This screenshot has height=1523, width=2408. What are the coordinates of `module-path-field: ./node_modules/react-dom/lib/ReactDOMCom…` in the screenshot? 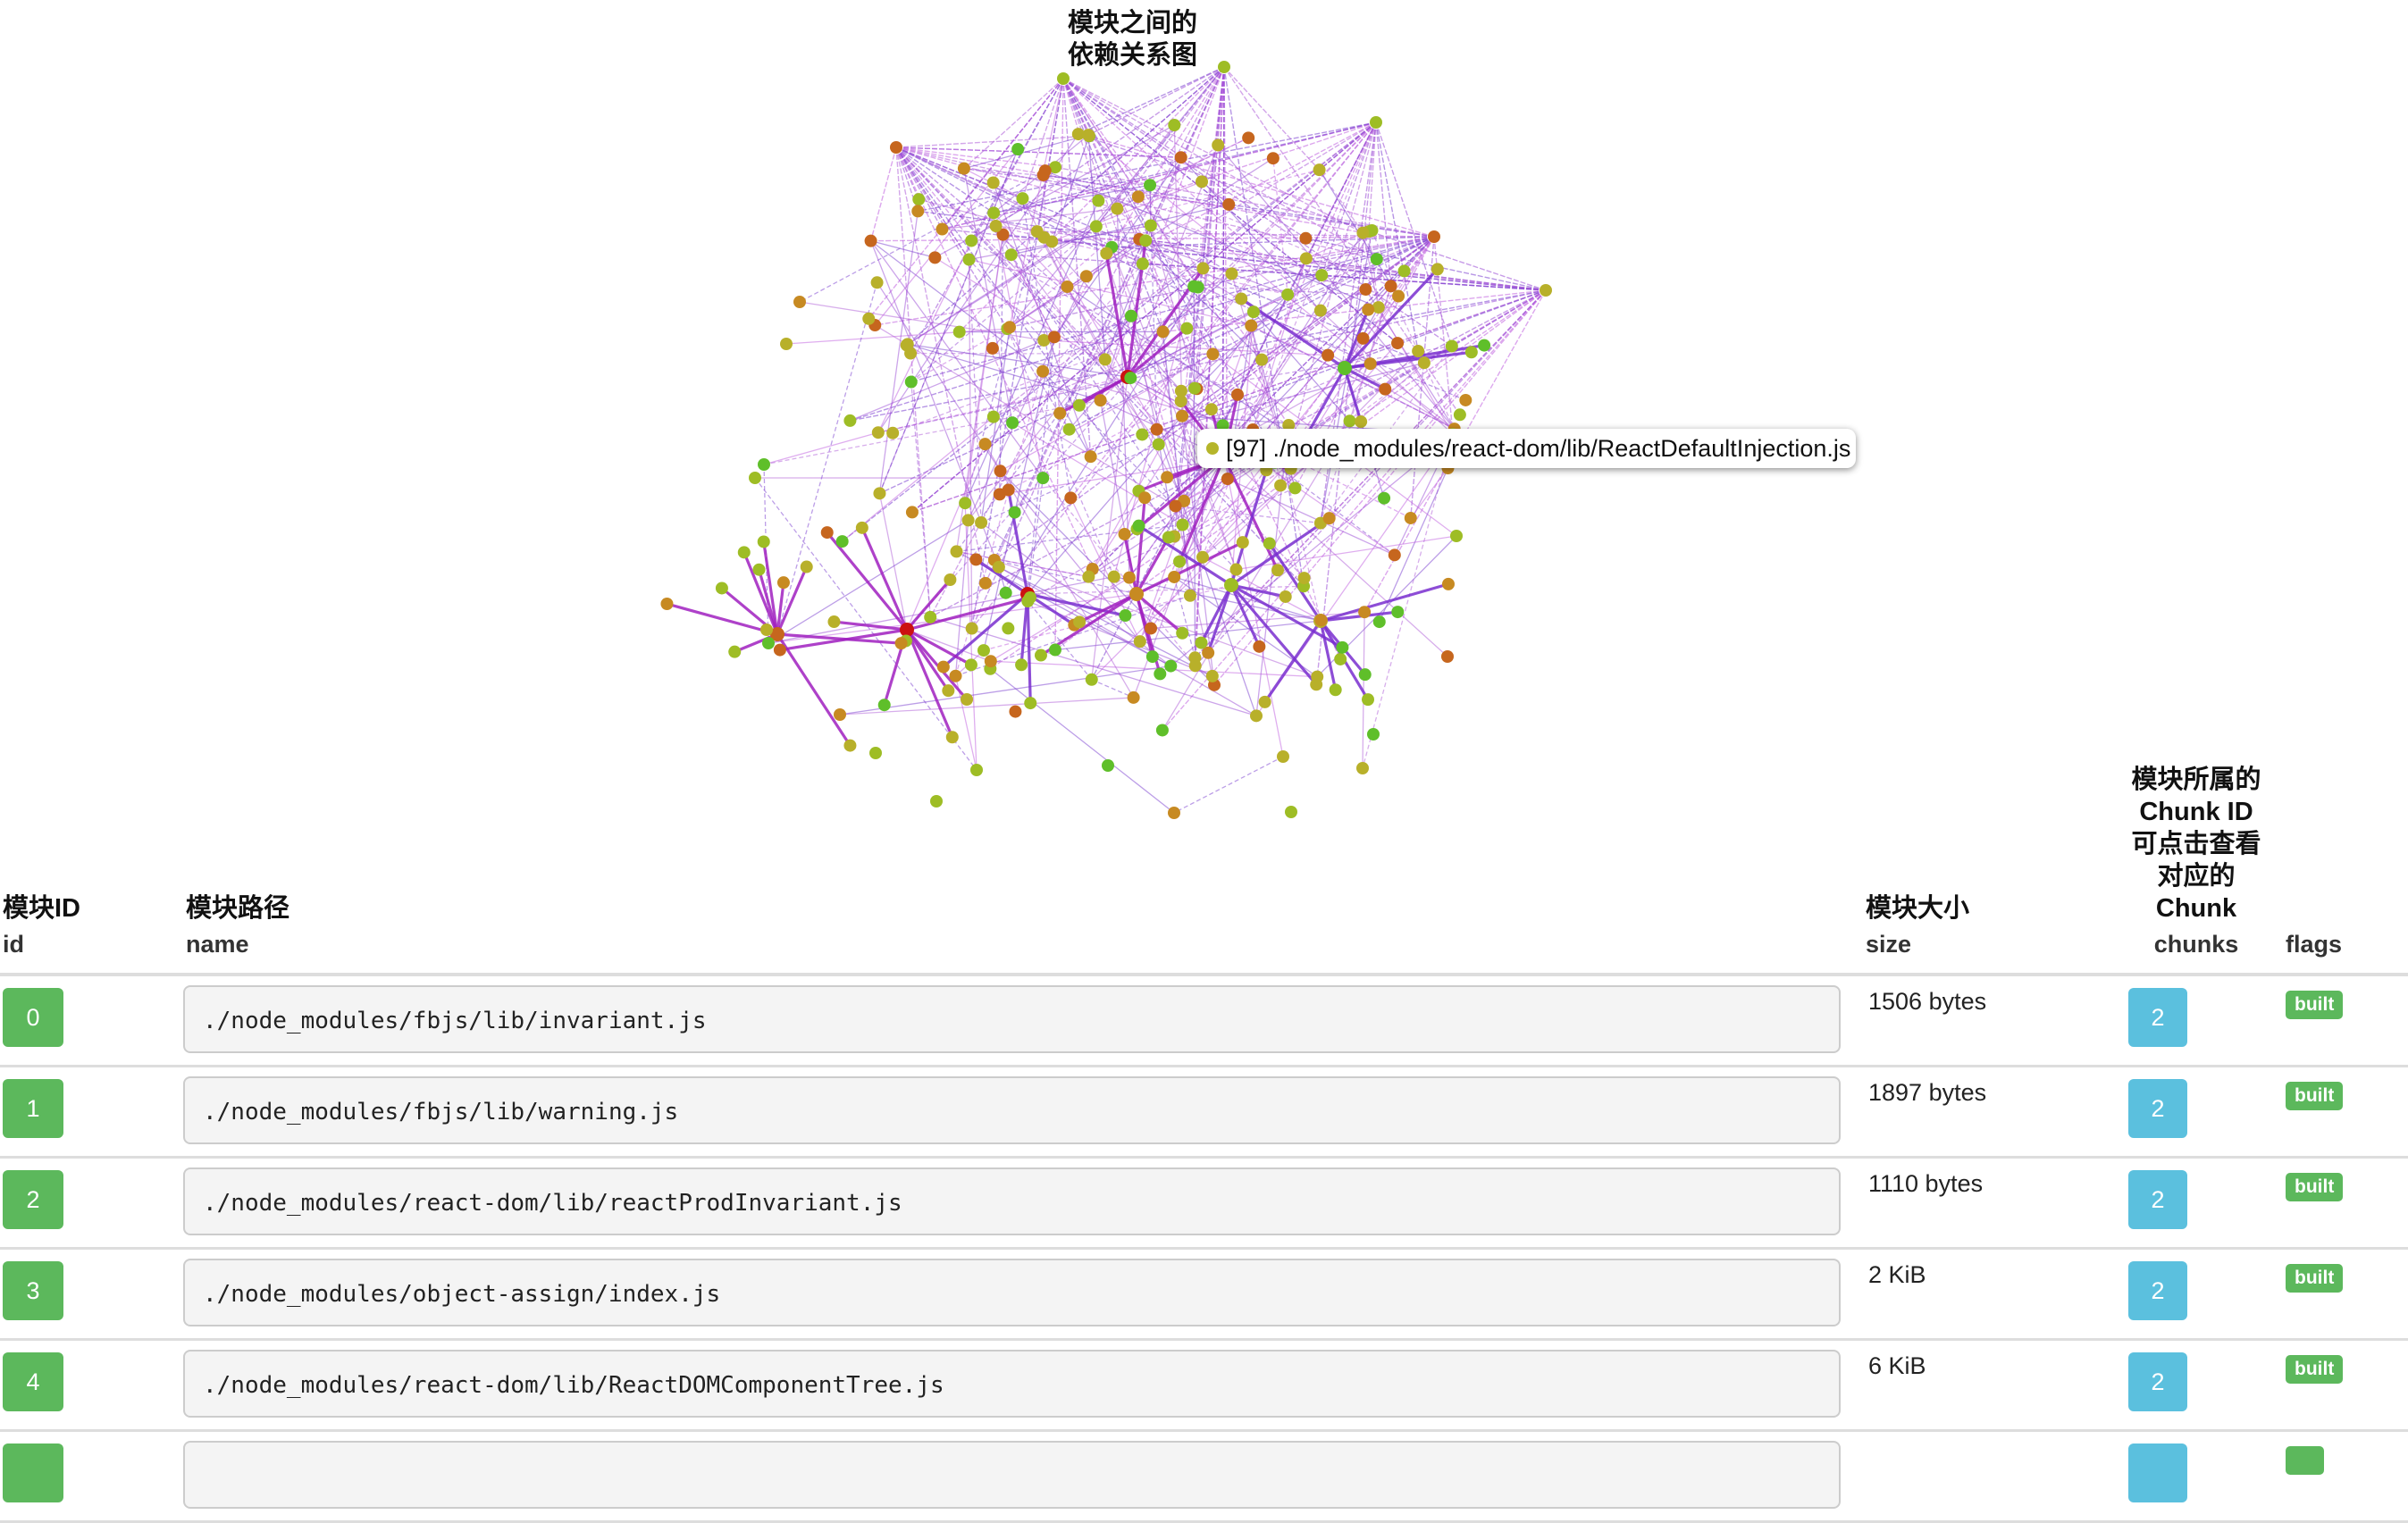 It's located at (1012, 1384).